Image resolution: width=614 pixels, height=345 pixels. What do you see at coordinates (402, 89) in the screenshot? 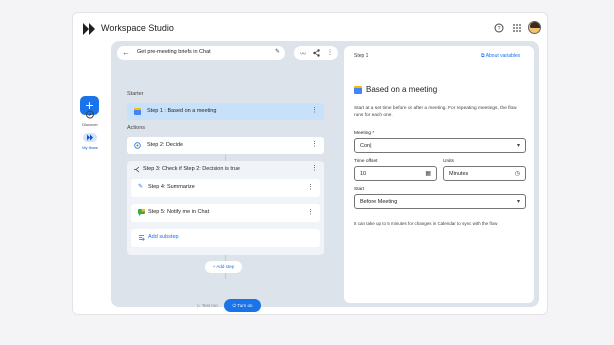
I see `panel-title: Based on a meeting` at bounding box center [402, 89].